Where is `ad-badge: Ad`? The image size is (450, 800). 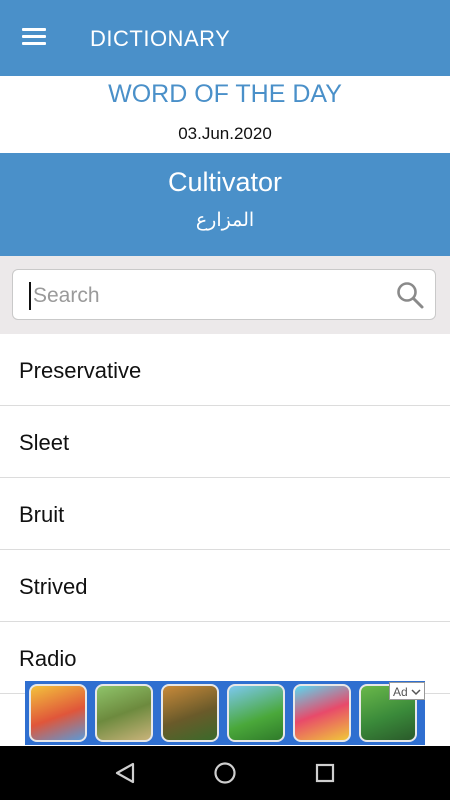 ad-badge: Ad is located at coordinates (407, 691).